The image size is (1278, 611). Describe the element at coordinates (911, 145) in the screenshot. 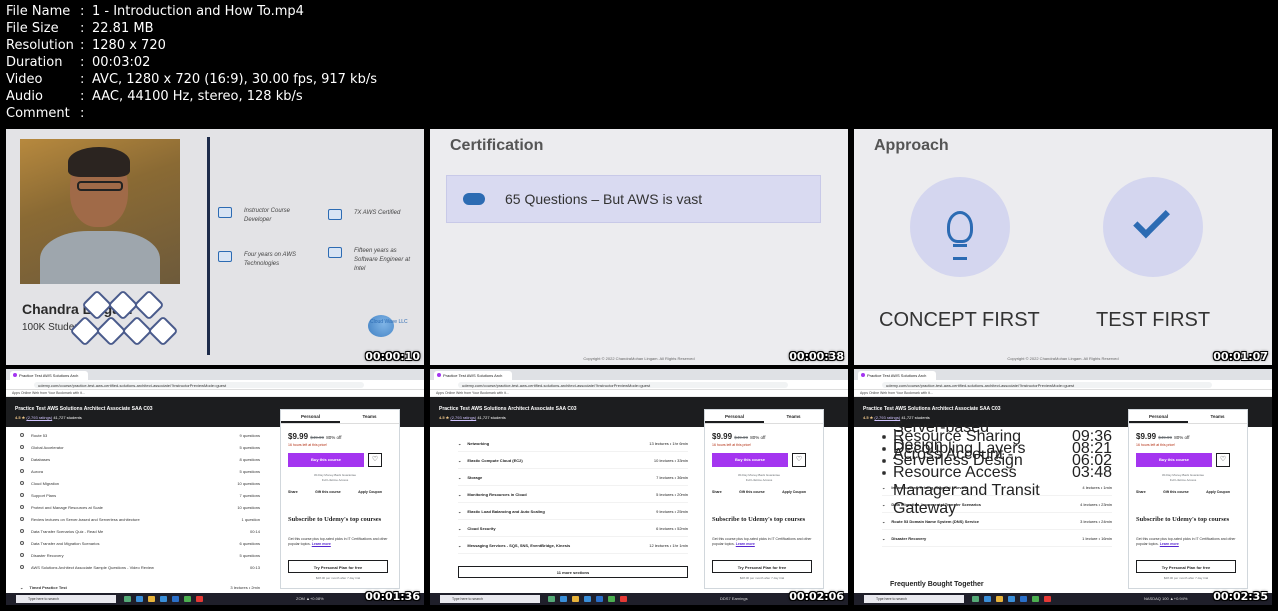

I see `slide-title: Approach` at that location.